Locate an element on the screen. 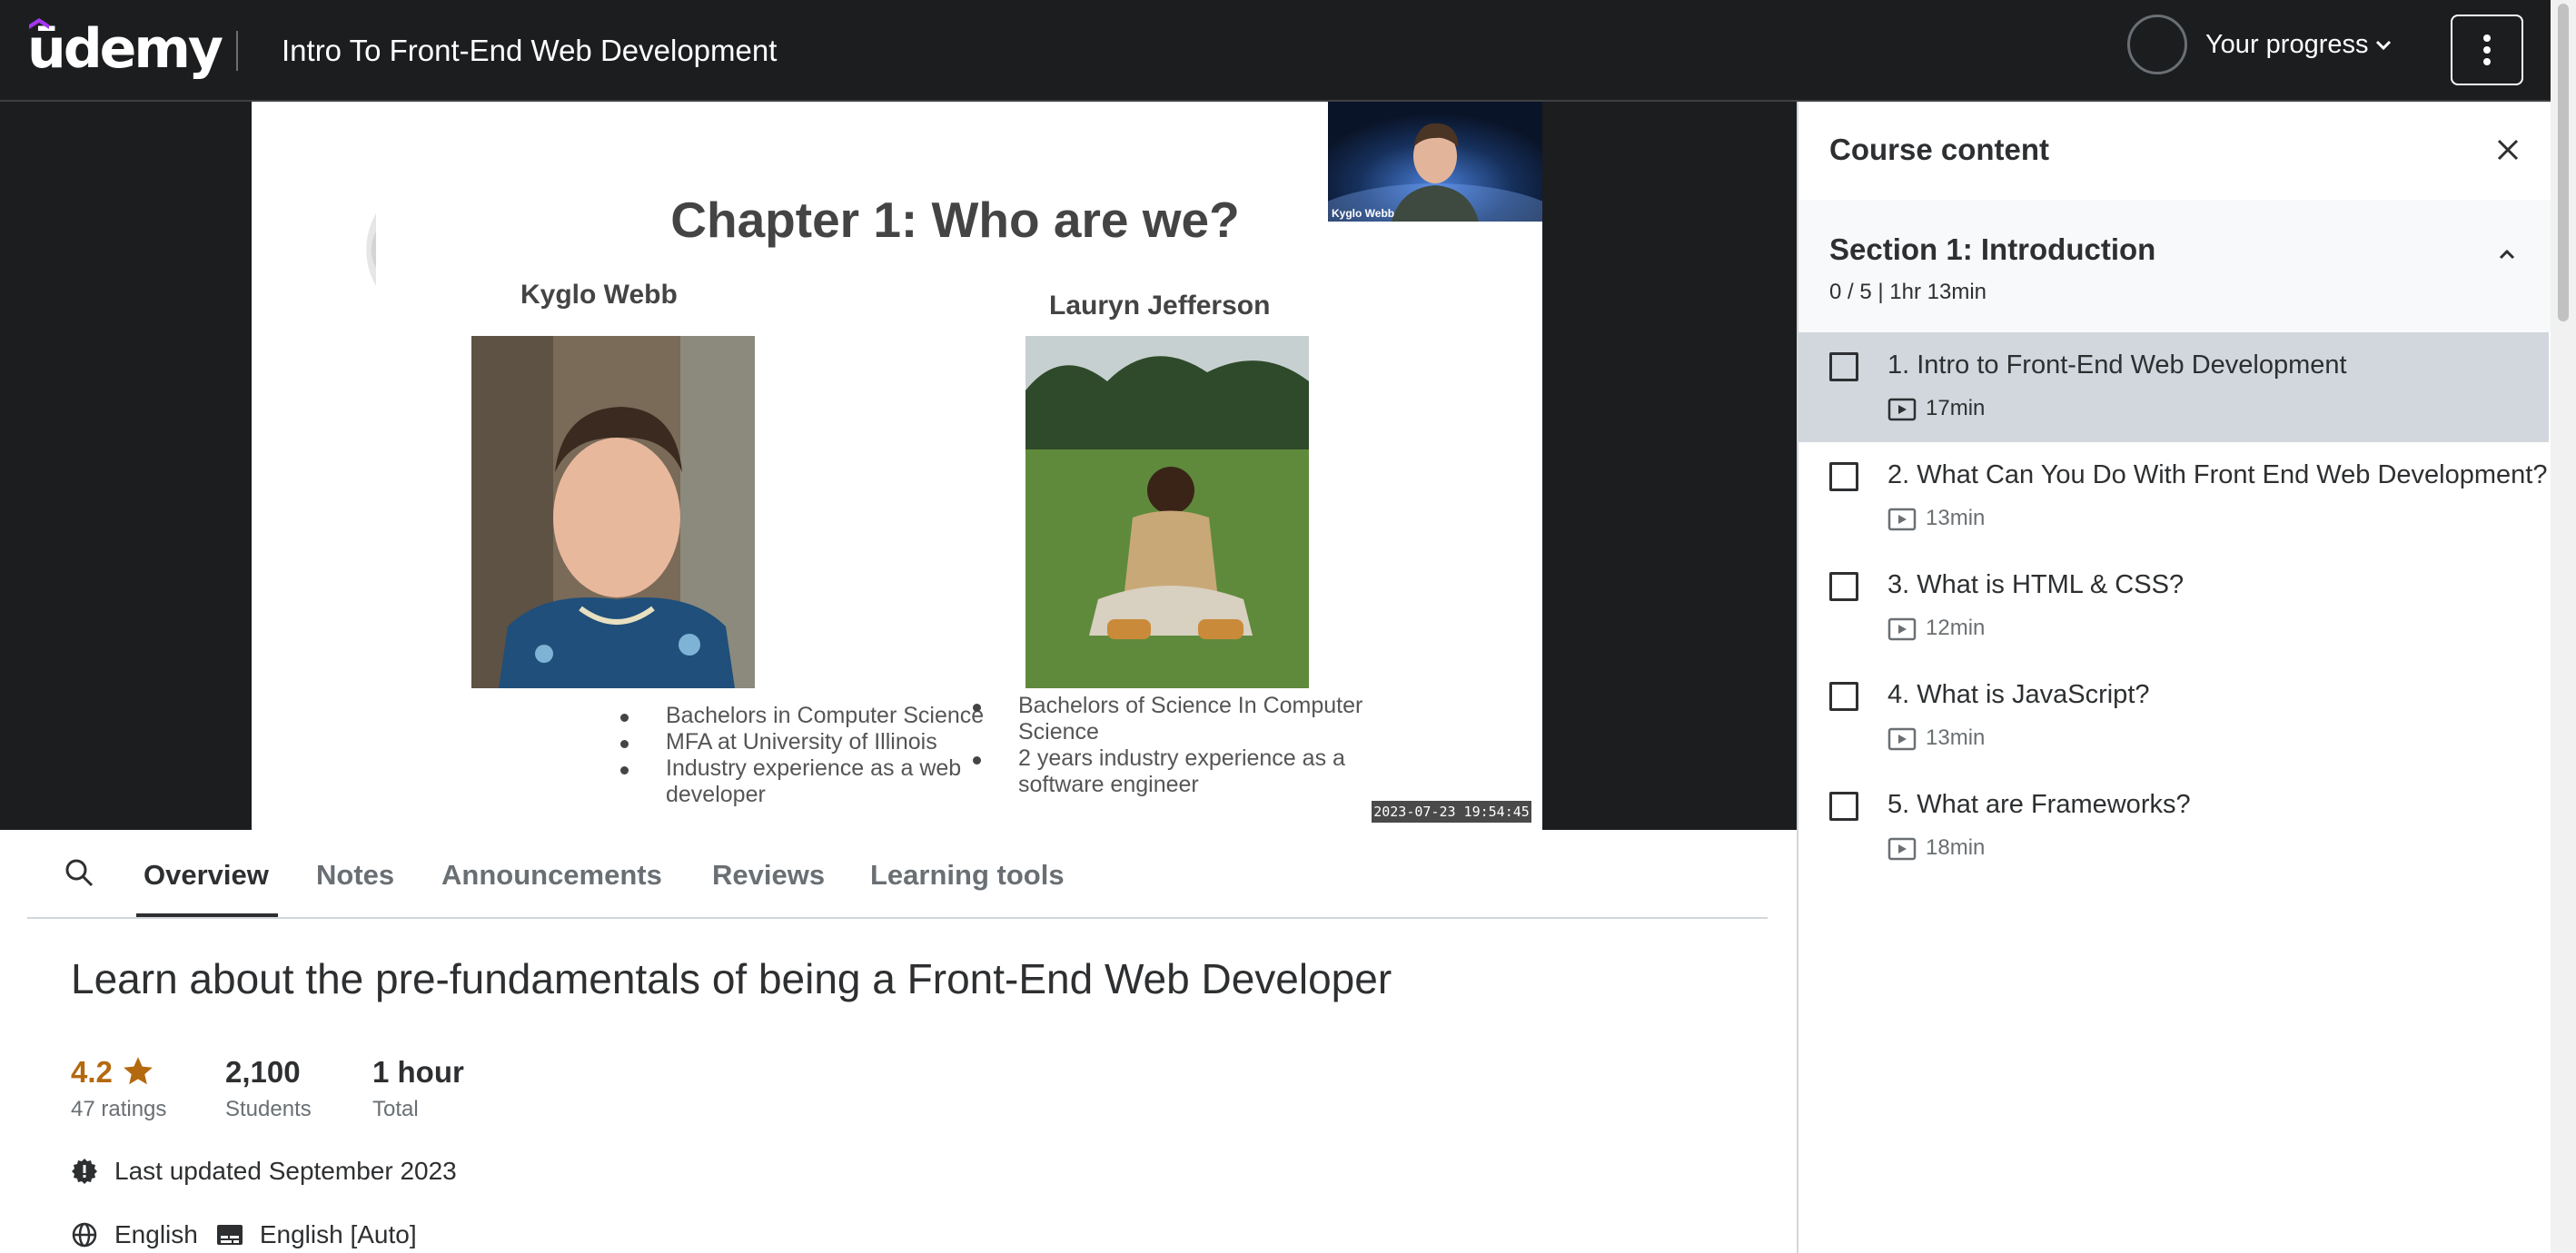 The height and width of the screenshot is (1253, 2576). more-options-button is located at coordinates (2487, 50).